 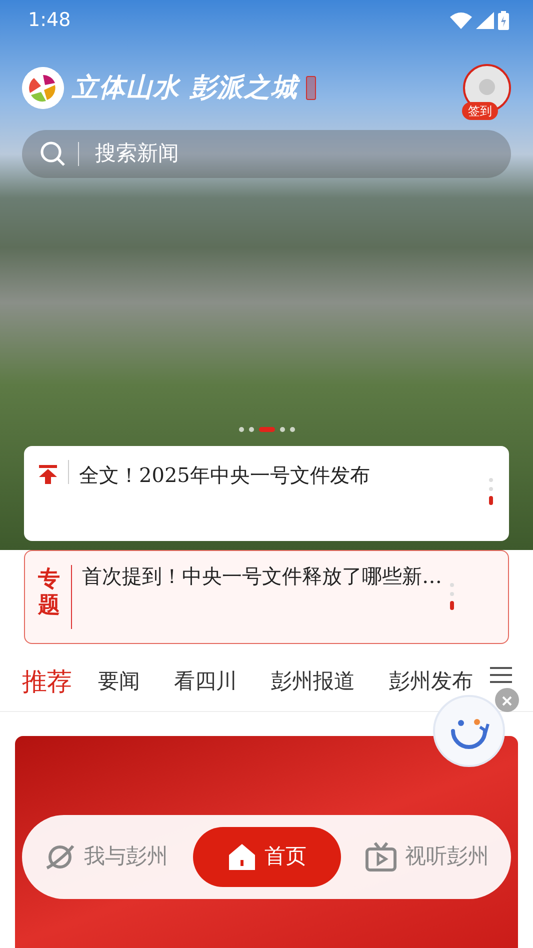 I want to click on pinned-news-card: 全文！2025年中央一号文件发布, so click(x=266, y=493).